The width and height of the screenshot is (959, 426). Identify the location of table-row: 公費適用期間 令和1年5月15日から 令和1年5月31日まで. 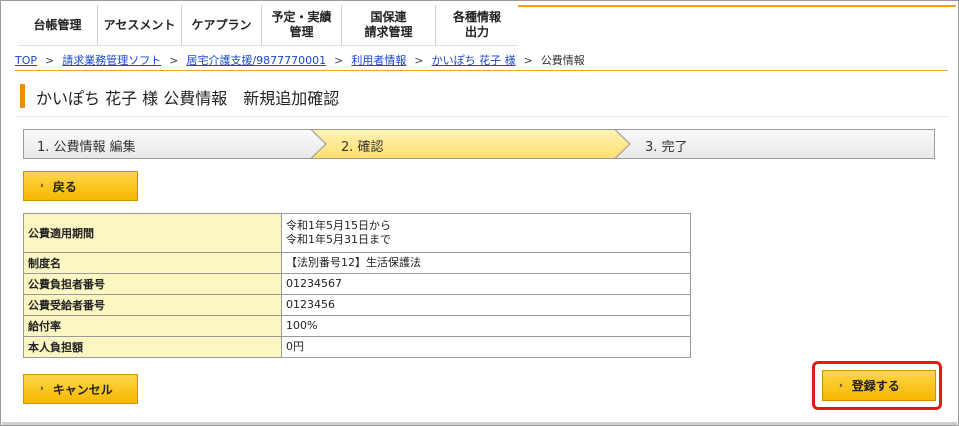
(357, 233).